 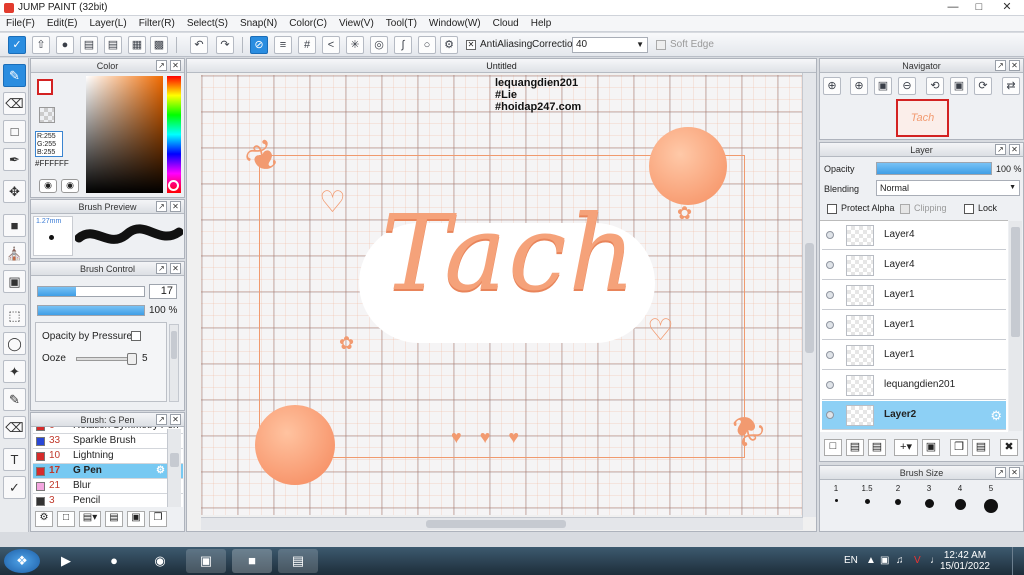 What do you see at coordinates (1009, 447) in the screenshot?
I see `delete-layer-icon: ✖` at bounding box center [1009, 447].